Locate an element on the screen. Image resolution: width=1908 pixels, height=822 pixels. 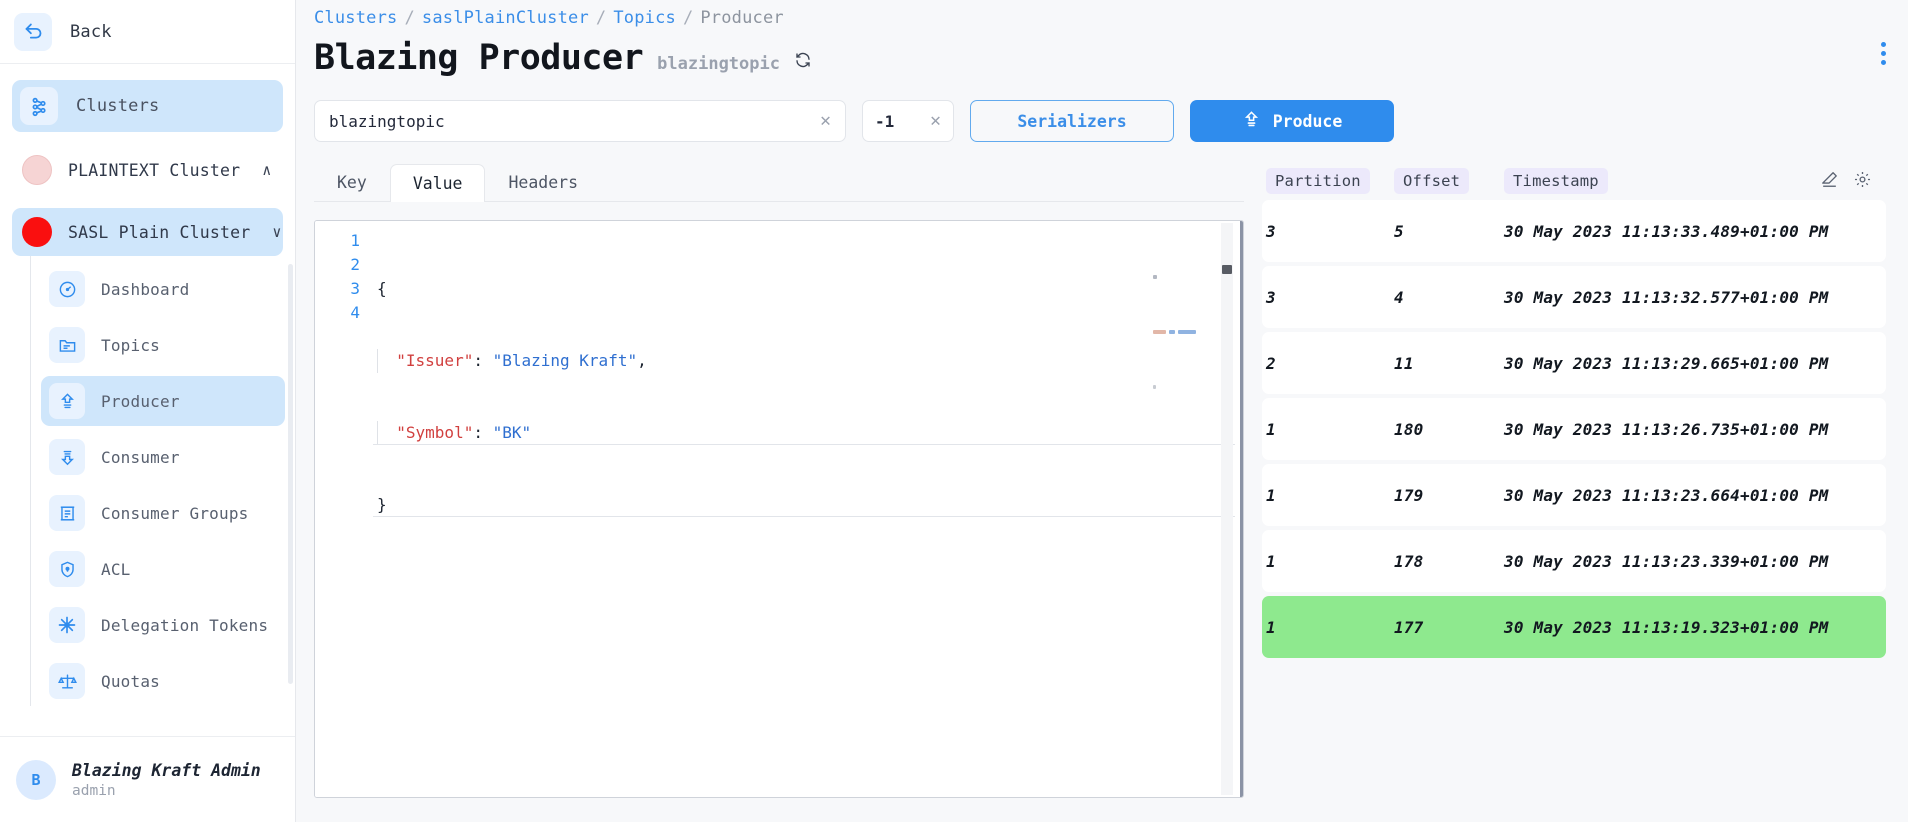
cell-offset: 180 is located at coordinates (1409, 429).